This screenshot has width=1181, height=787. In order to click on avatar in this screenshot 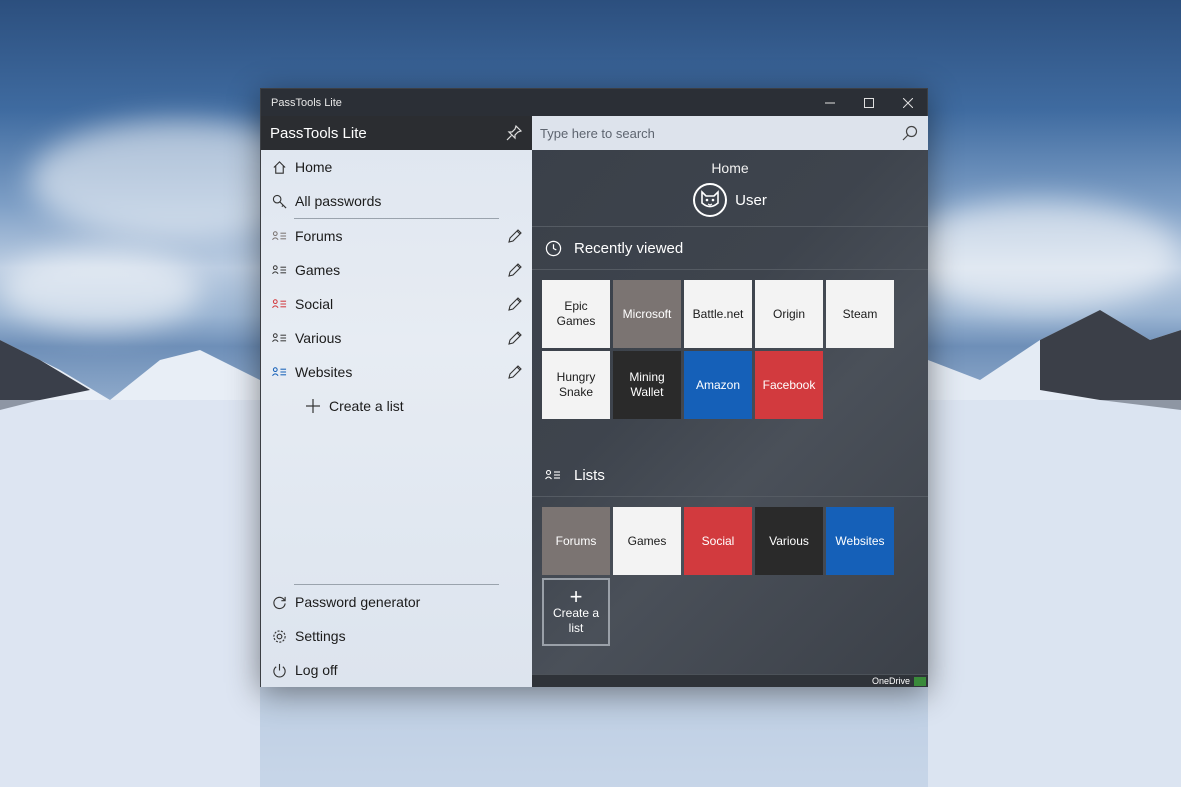, I will do `click(710, 200)`.